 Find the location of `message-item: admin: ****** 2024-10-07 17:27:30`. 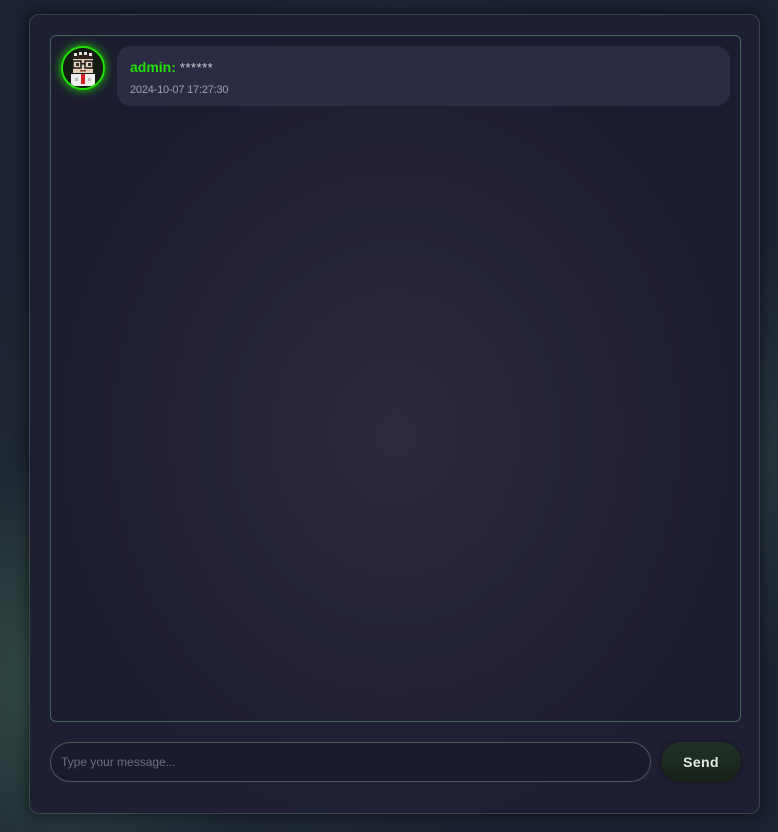

message-item: admin: ****** 2024-10-07 17:27:30 is located at coordinates (395, 77).